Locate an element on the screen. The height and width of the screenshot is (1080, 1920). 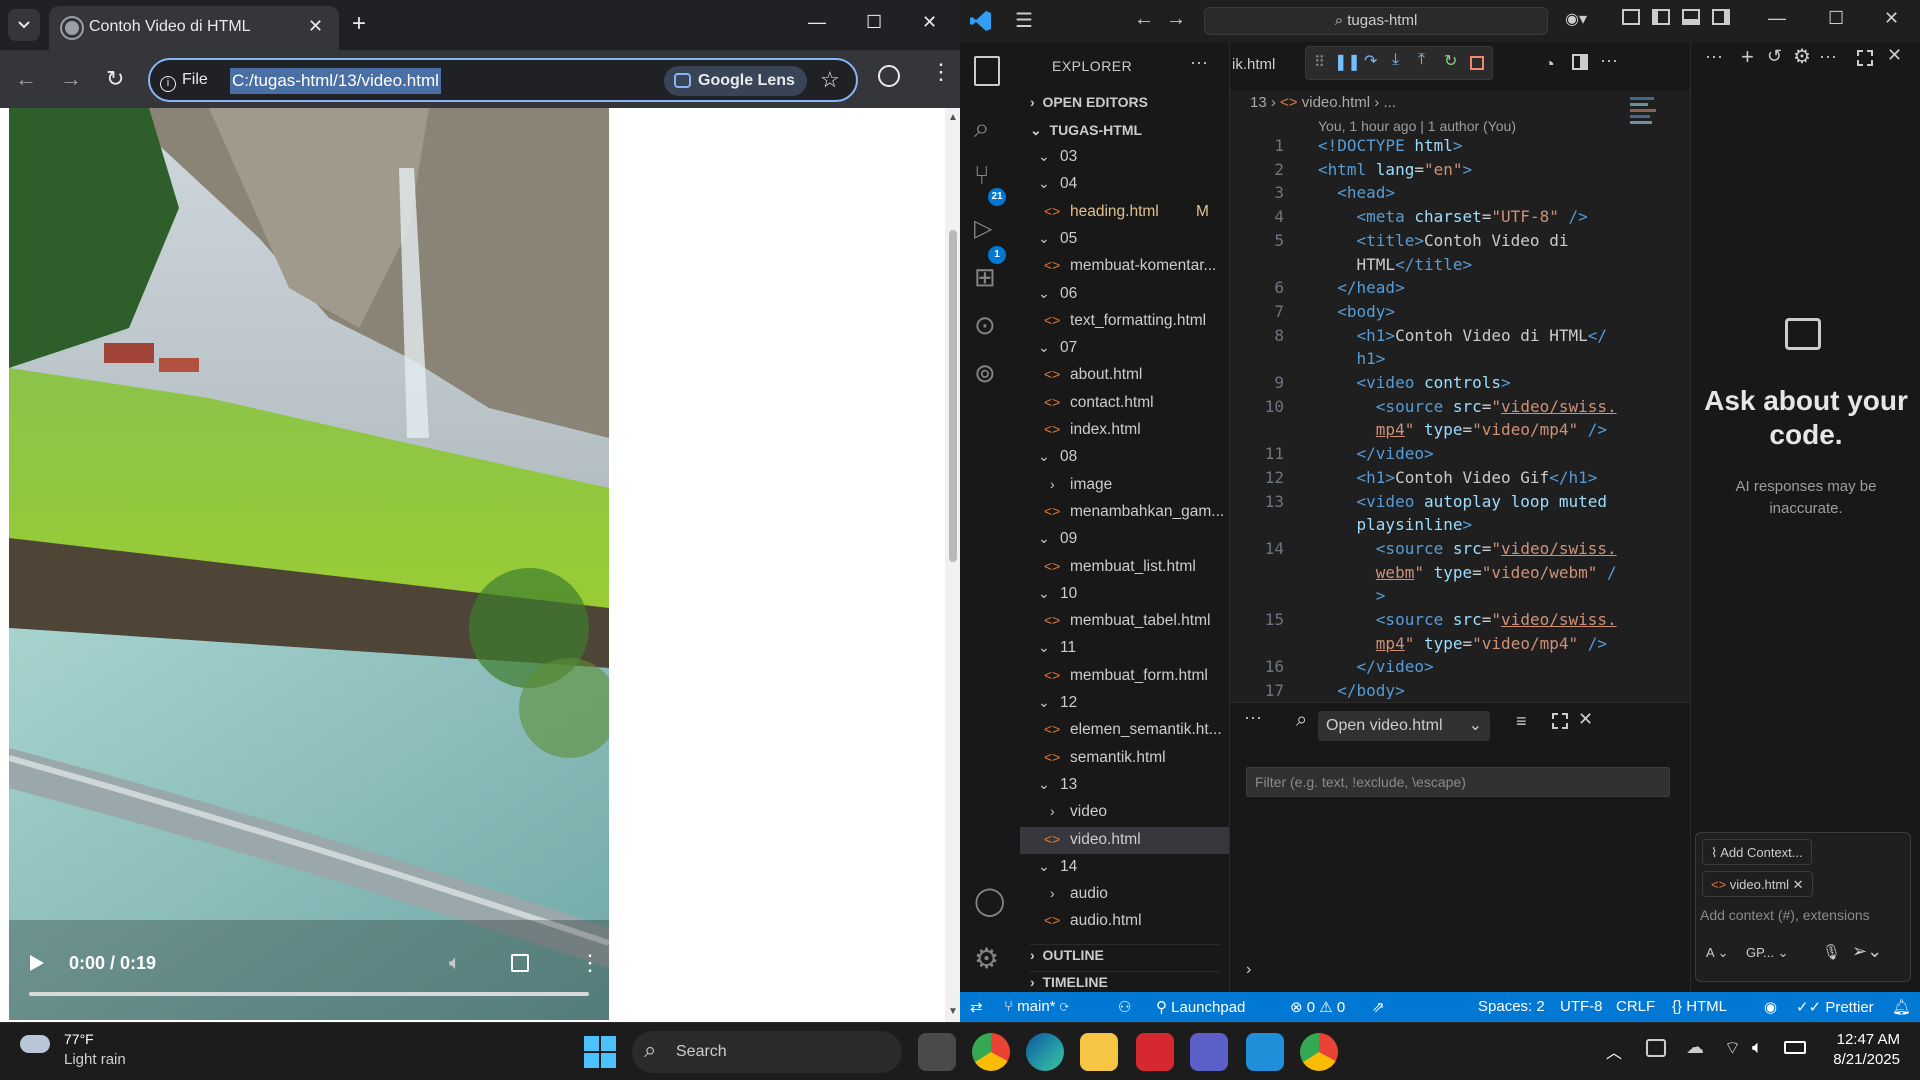
windows-start-icon is located at coordinates (600, 1052).